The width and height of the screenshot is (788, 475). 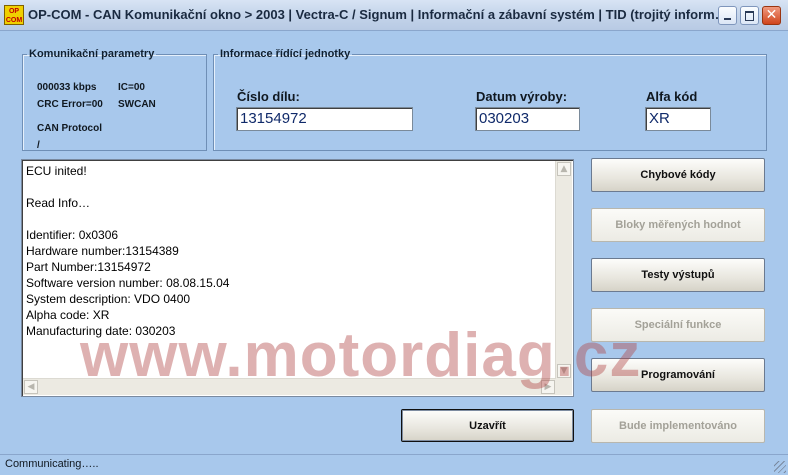 What do you see at coordinates (548, 387) in the screenshot?
I see `scroll-right-icon: ▶` at bounding box center [548, 387].